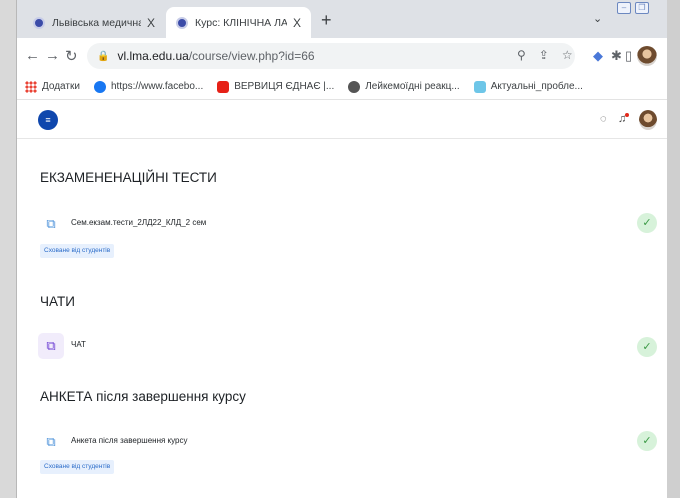  What do you see at coordinates (61, 86) in the screenshot?
I see `bookmark-label: Додатки` at bounding box center [61, 86].